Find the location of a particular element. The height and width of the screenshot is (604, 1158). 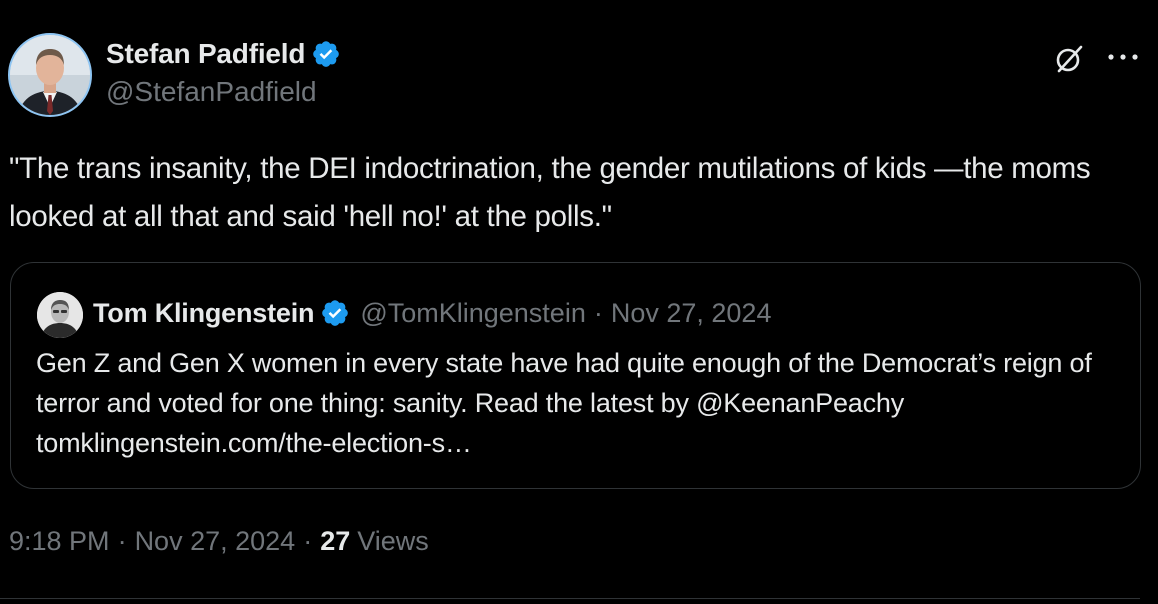

author-avatar is located at coordinates (50, 75).